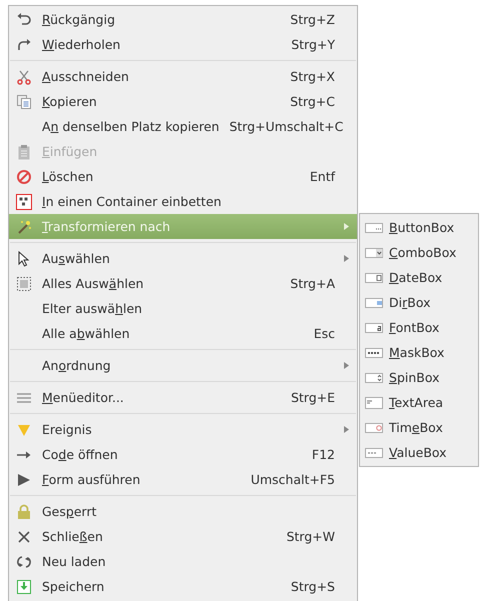 This screenshot has width=480, height=601. I want to click on menu-item: Alles Auswählen Strg+A, so click(183, 283).